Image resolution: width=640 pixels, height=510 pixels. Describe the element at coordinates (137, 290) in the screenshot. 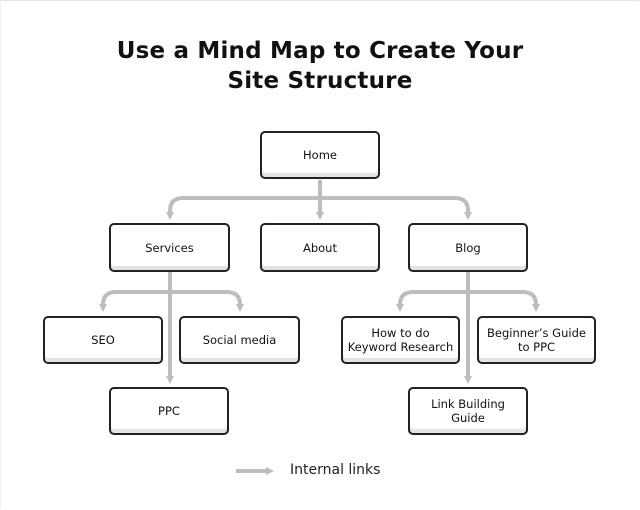

I see `link-services-seo` at that location.